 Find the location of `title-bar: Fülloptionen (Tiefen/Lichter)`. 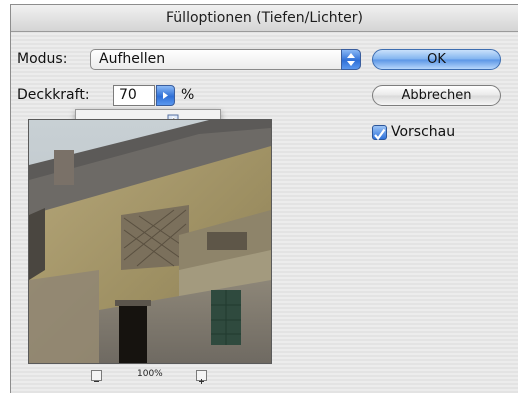

title-bar: Fülloptionen (Tiefen/Lichter) is located at coordinates (264, 18).